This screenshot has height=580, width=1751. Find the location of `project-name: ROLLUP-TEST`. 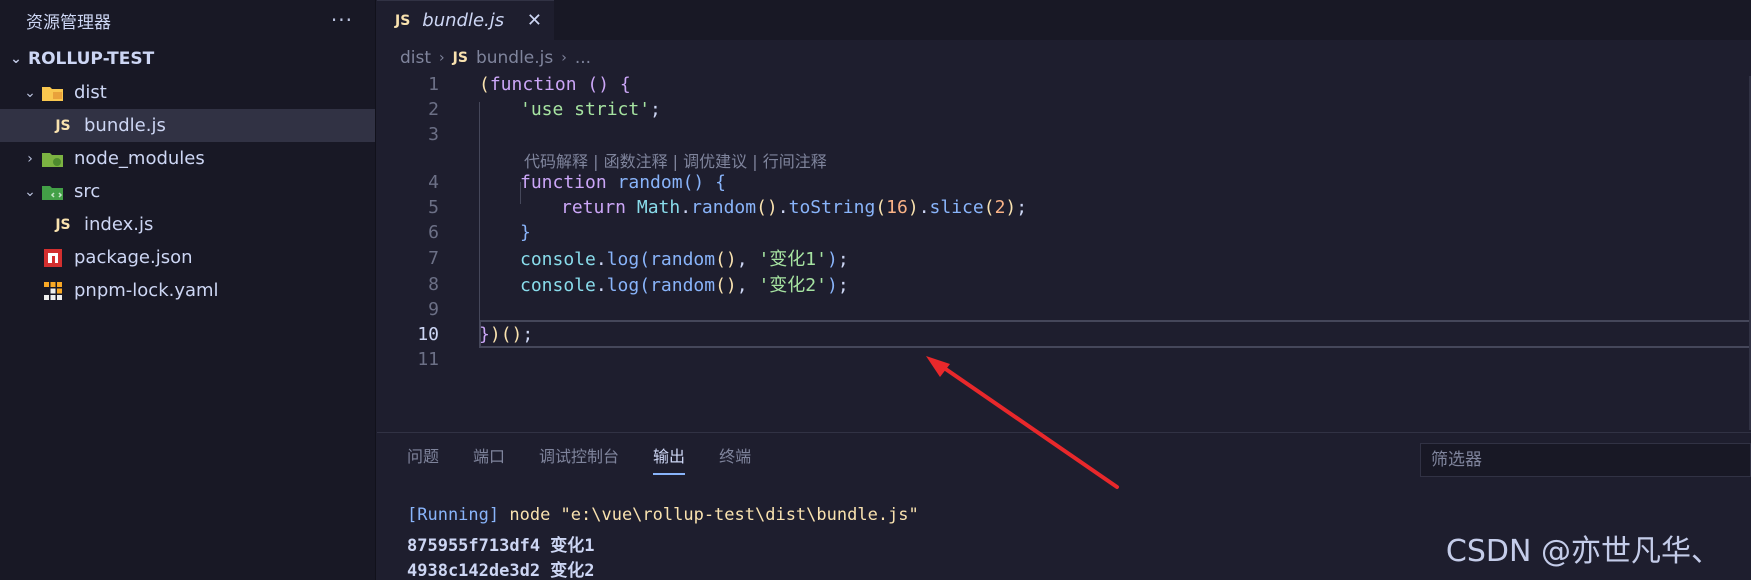

project-name: ROLLUP-TEST is located at coordinates (91, 59).